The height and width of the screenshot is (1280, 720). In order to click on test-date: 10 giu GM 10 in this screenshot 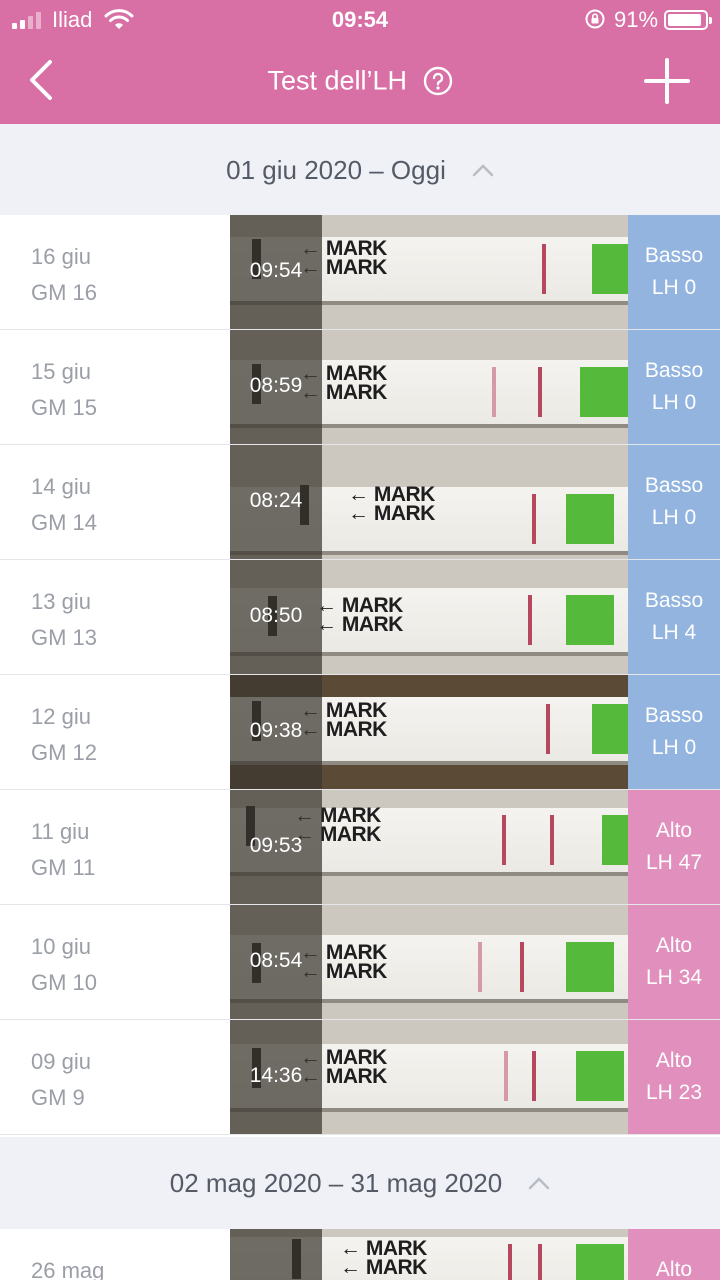, I will do `click(64, 965)`.